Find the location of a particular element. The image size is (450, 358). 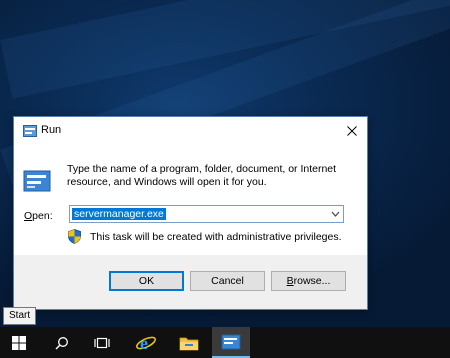

search-icon is located at coordinates (61, 343).